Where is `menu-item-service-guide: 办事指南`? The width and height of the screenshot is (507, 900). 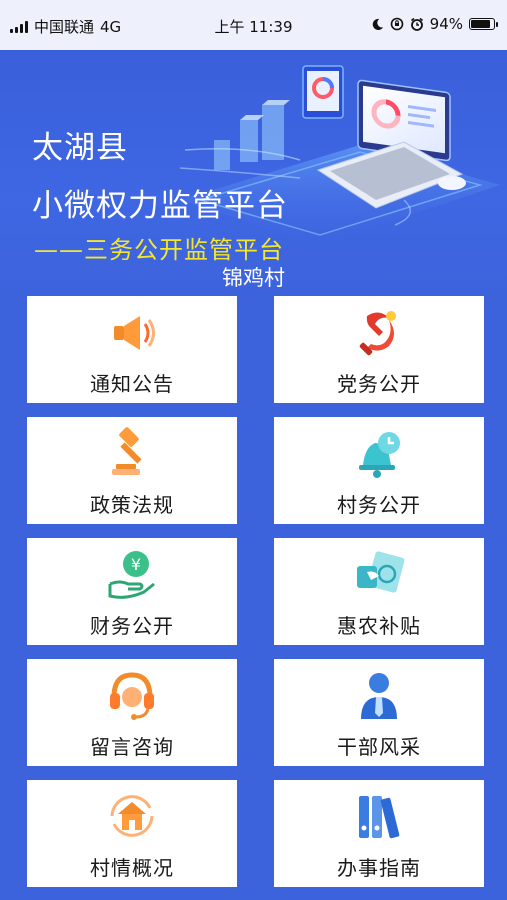
menu-item-service-guide: 办事指南 is located at coordinates (379, 833).